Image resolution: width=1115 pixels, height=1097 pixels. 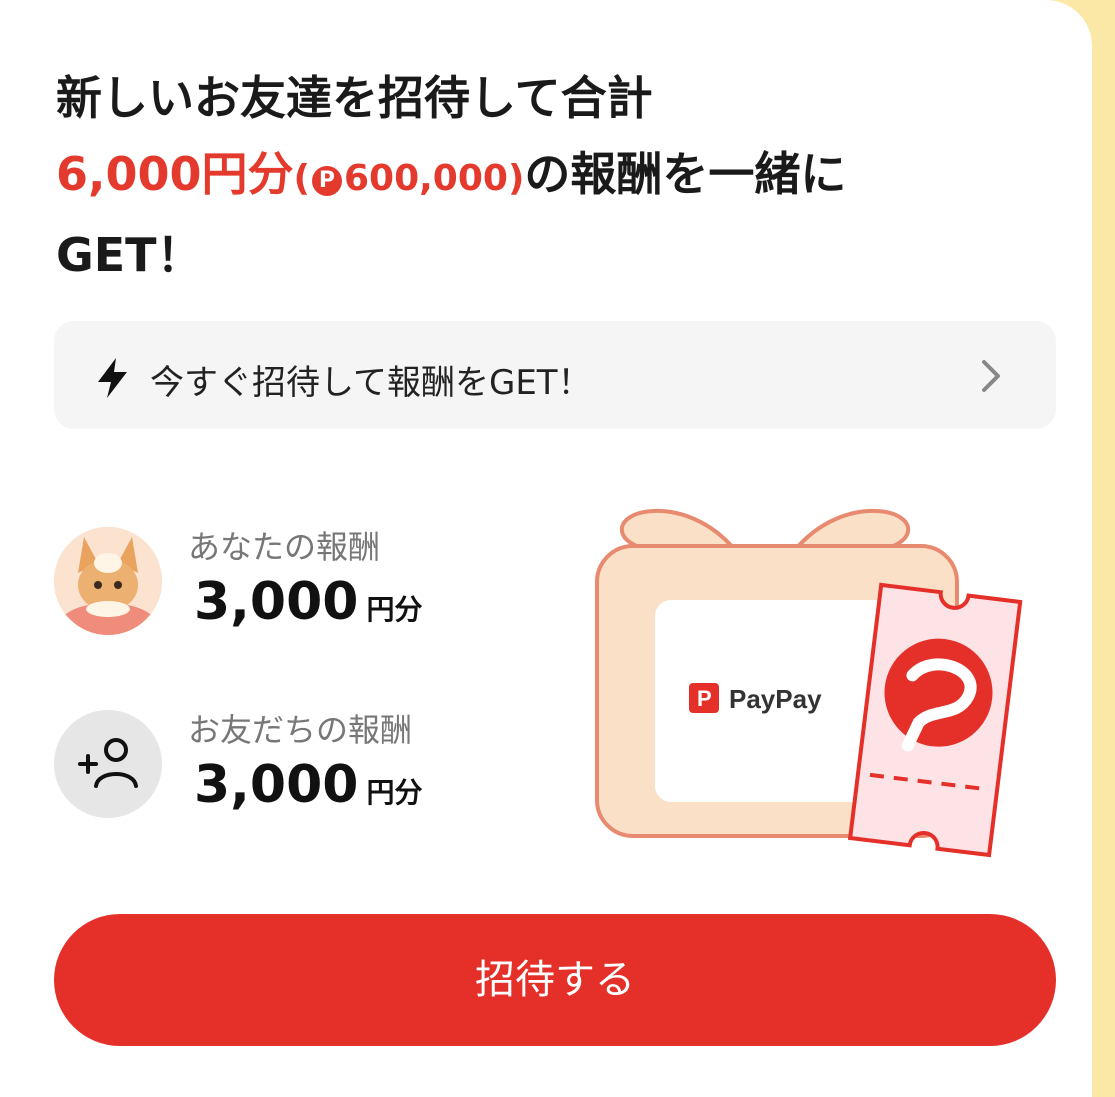 I want to click on headline-line-2: 6,000円分(P 600,000)の報酬を一緒に, so click(x=451, y=176).